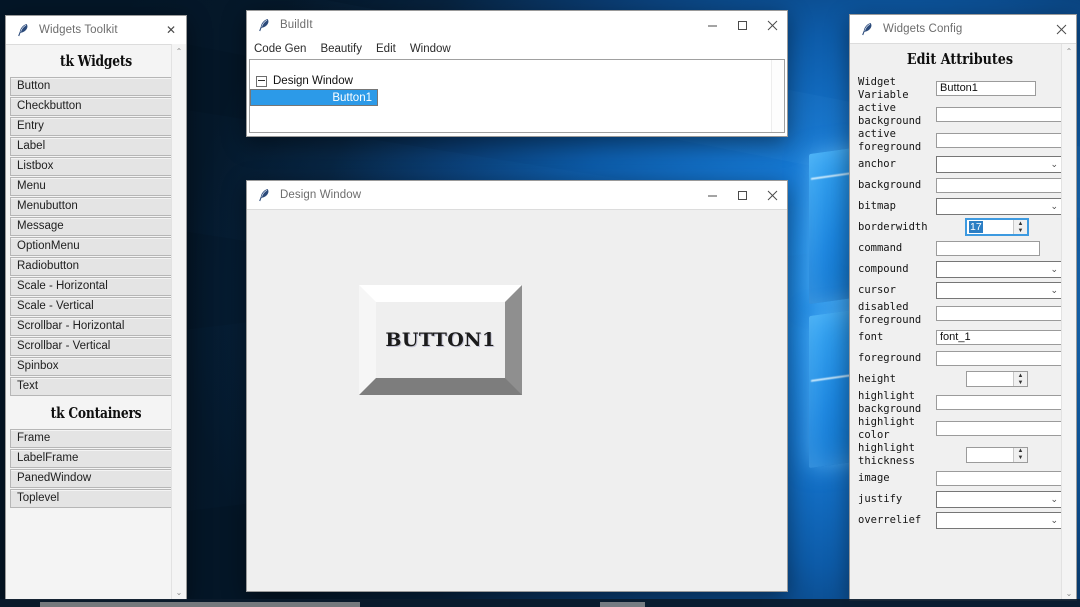 Image resolution: width=1080 pixels, height=607 pixels. Describe the element at coordinates (341, 49) in the screenshot. I see `menu-item-beautify: Beautify` at that location.